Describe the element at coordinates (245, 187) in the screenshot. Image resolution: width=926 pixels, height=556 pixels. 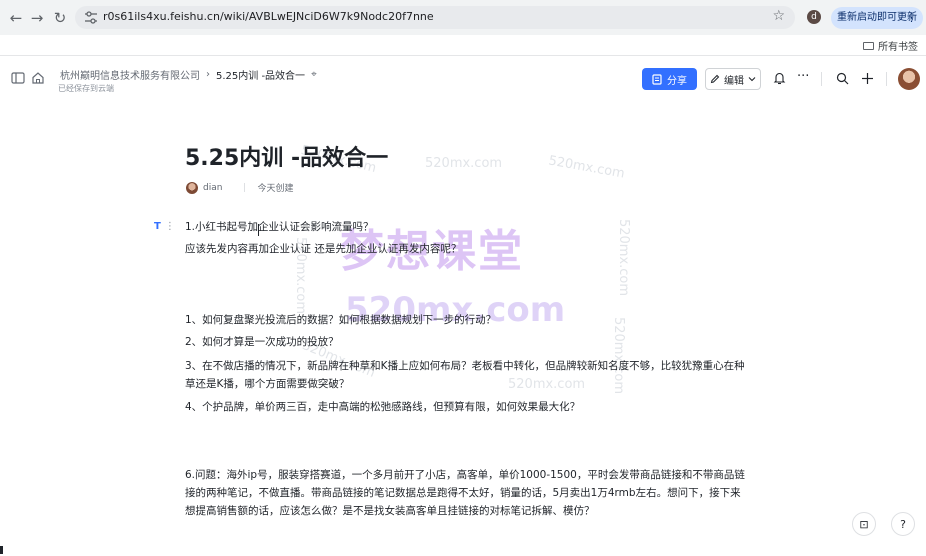
I see `author-divider` at that location.